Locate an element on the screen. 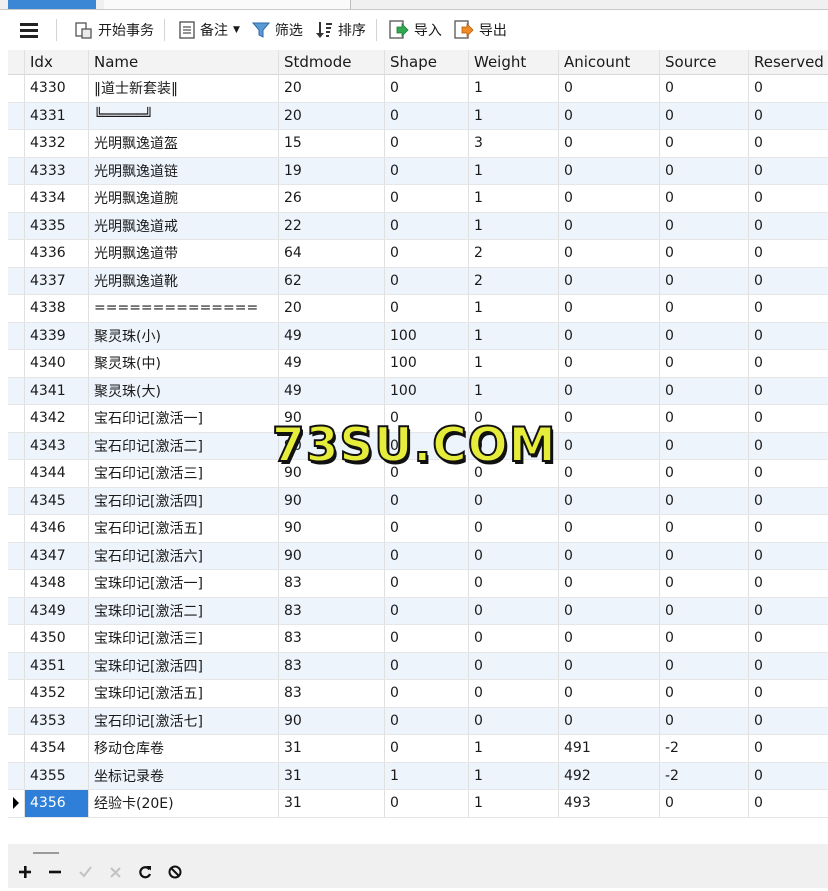 The width and height of the screenshot is (828, 891). cell-stdmode: 62 is located at coordinates (332, 280).